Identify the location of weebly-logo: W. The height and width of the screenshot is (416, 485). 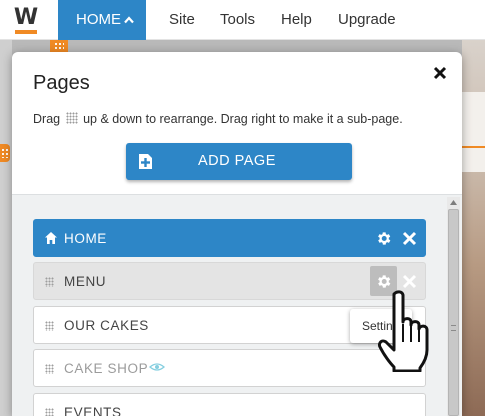
(27, 19).